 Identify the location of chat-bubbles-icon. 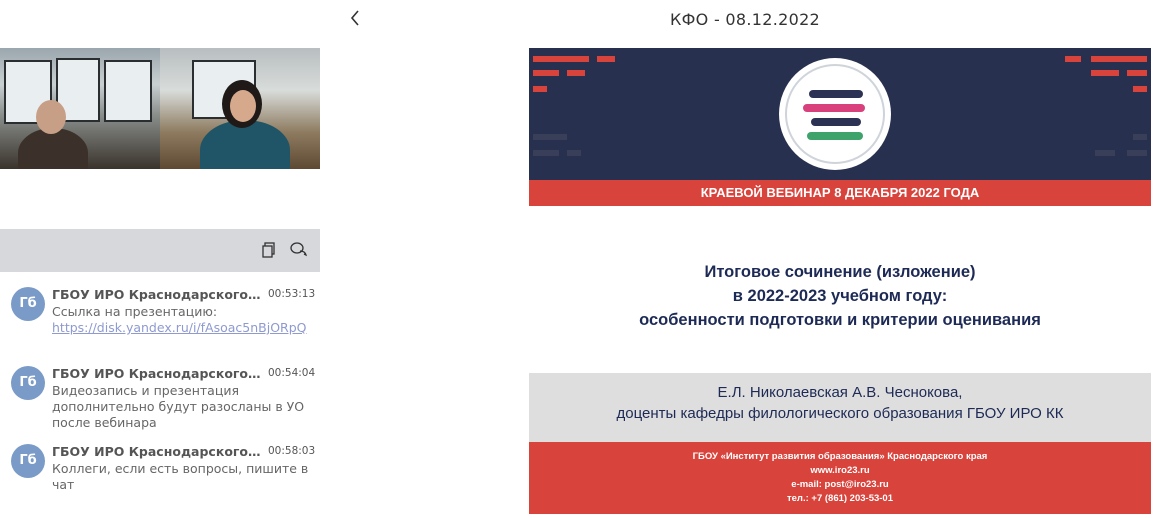
(299, 251).